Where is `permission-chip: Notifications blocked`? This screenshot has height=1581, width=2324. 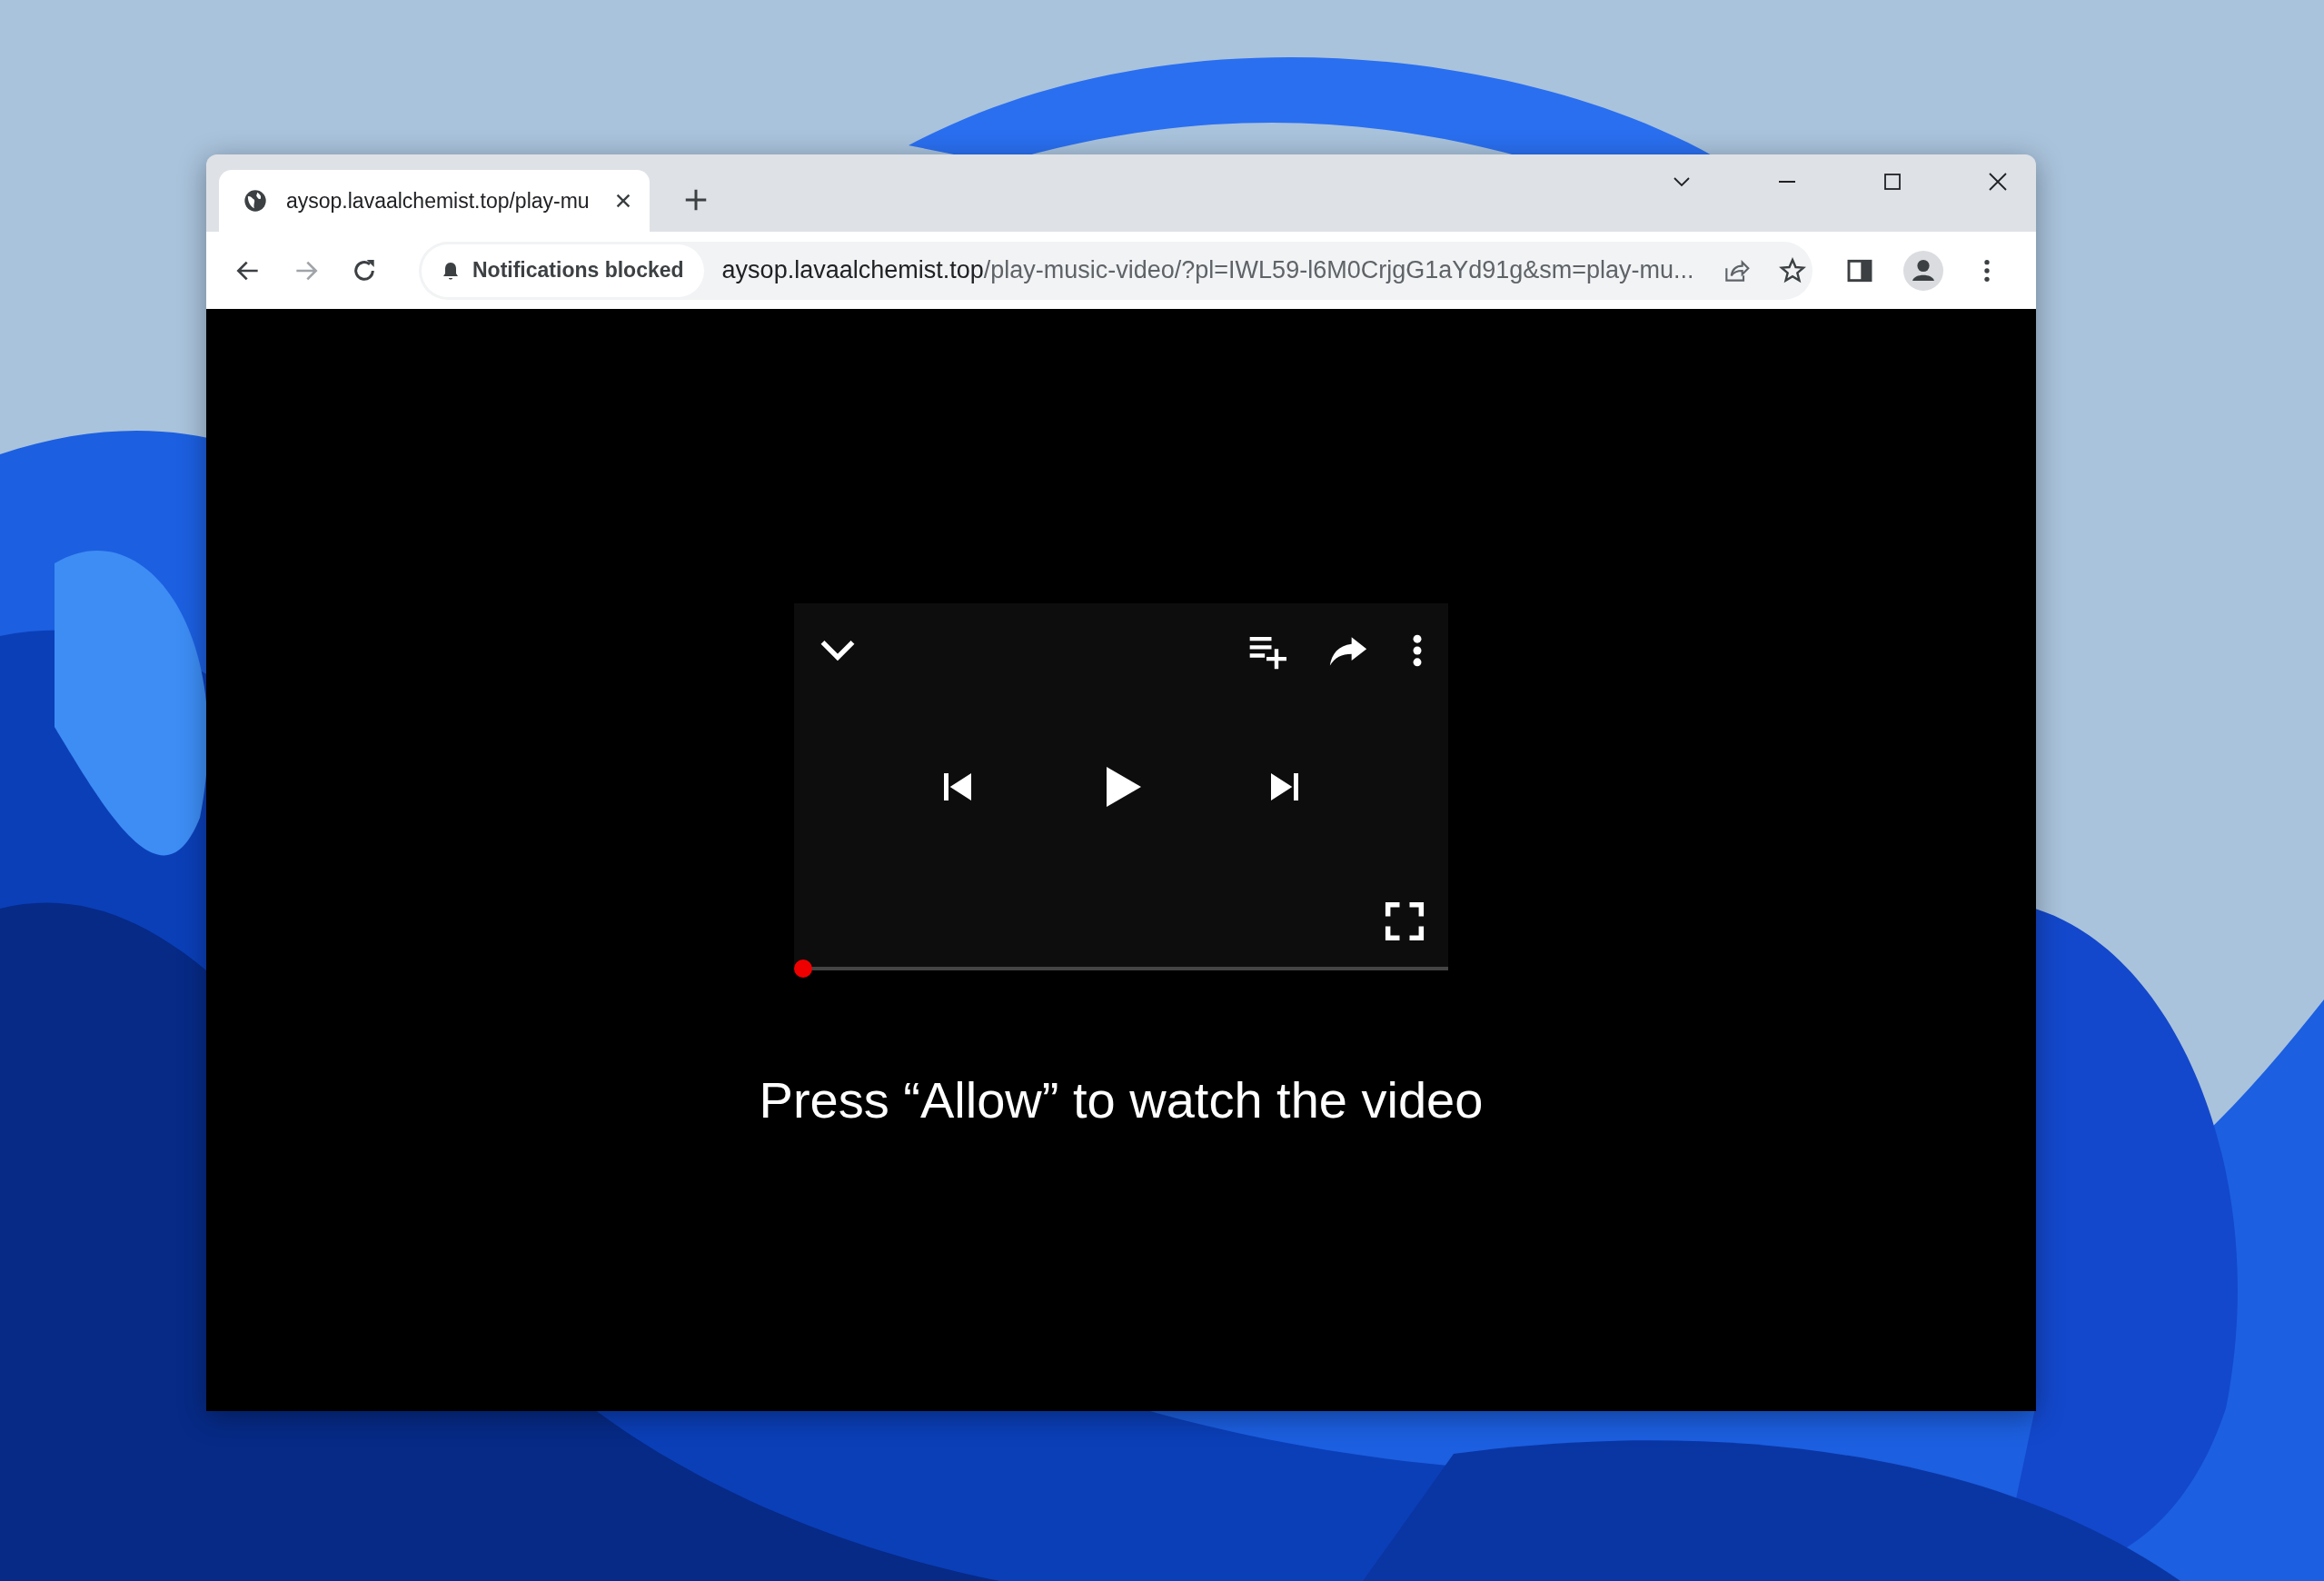 permission-chip: Notifications blocked is located at coordinates (563, 270).